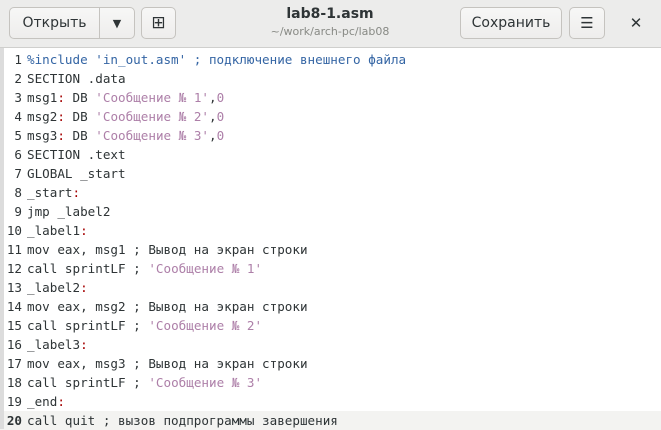 This screenshot has width=661, height=430. Describe the element at coordinates (42, 135) in the screenshot. I see `code-token: msg3` at that location.